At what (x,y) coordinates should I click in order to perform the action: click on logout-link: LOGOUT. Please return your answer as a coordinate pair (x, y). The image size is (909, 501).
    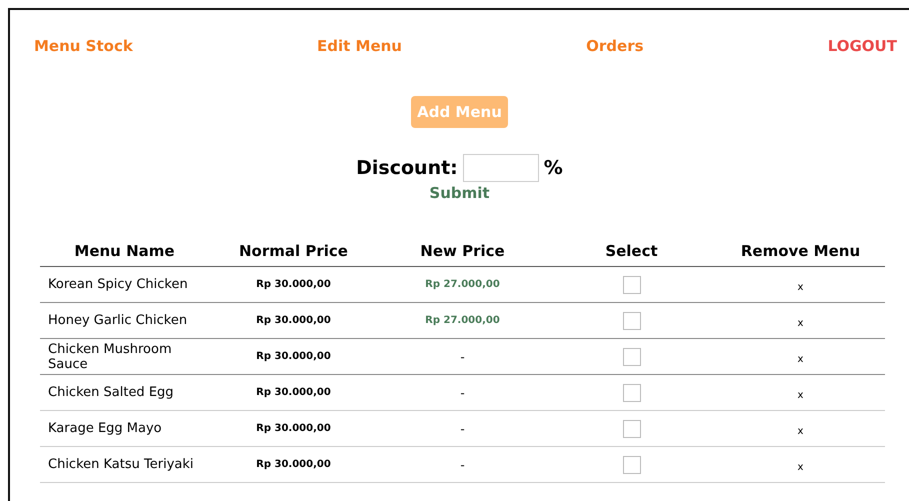
    Looking at the image, I should click on (862, 46).